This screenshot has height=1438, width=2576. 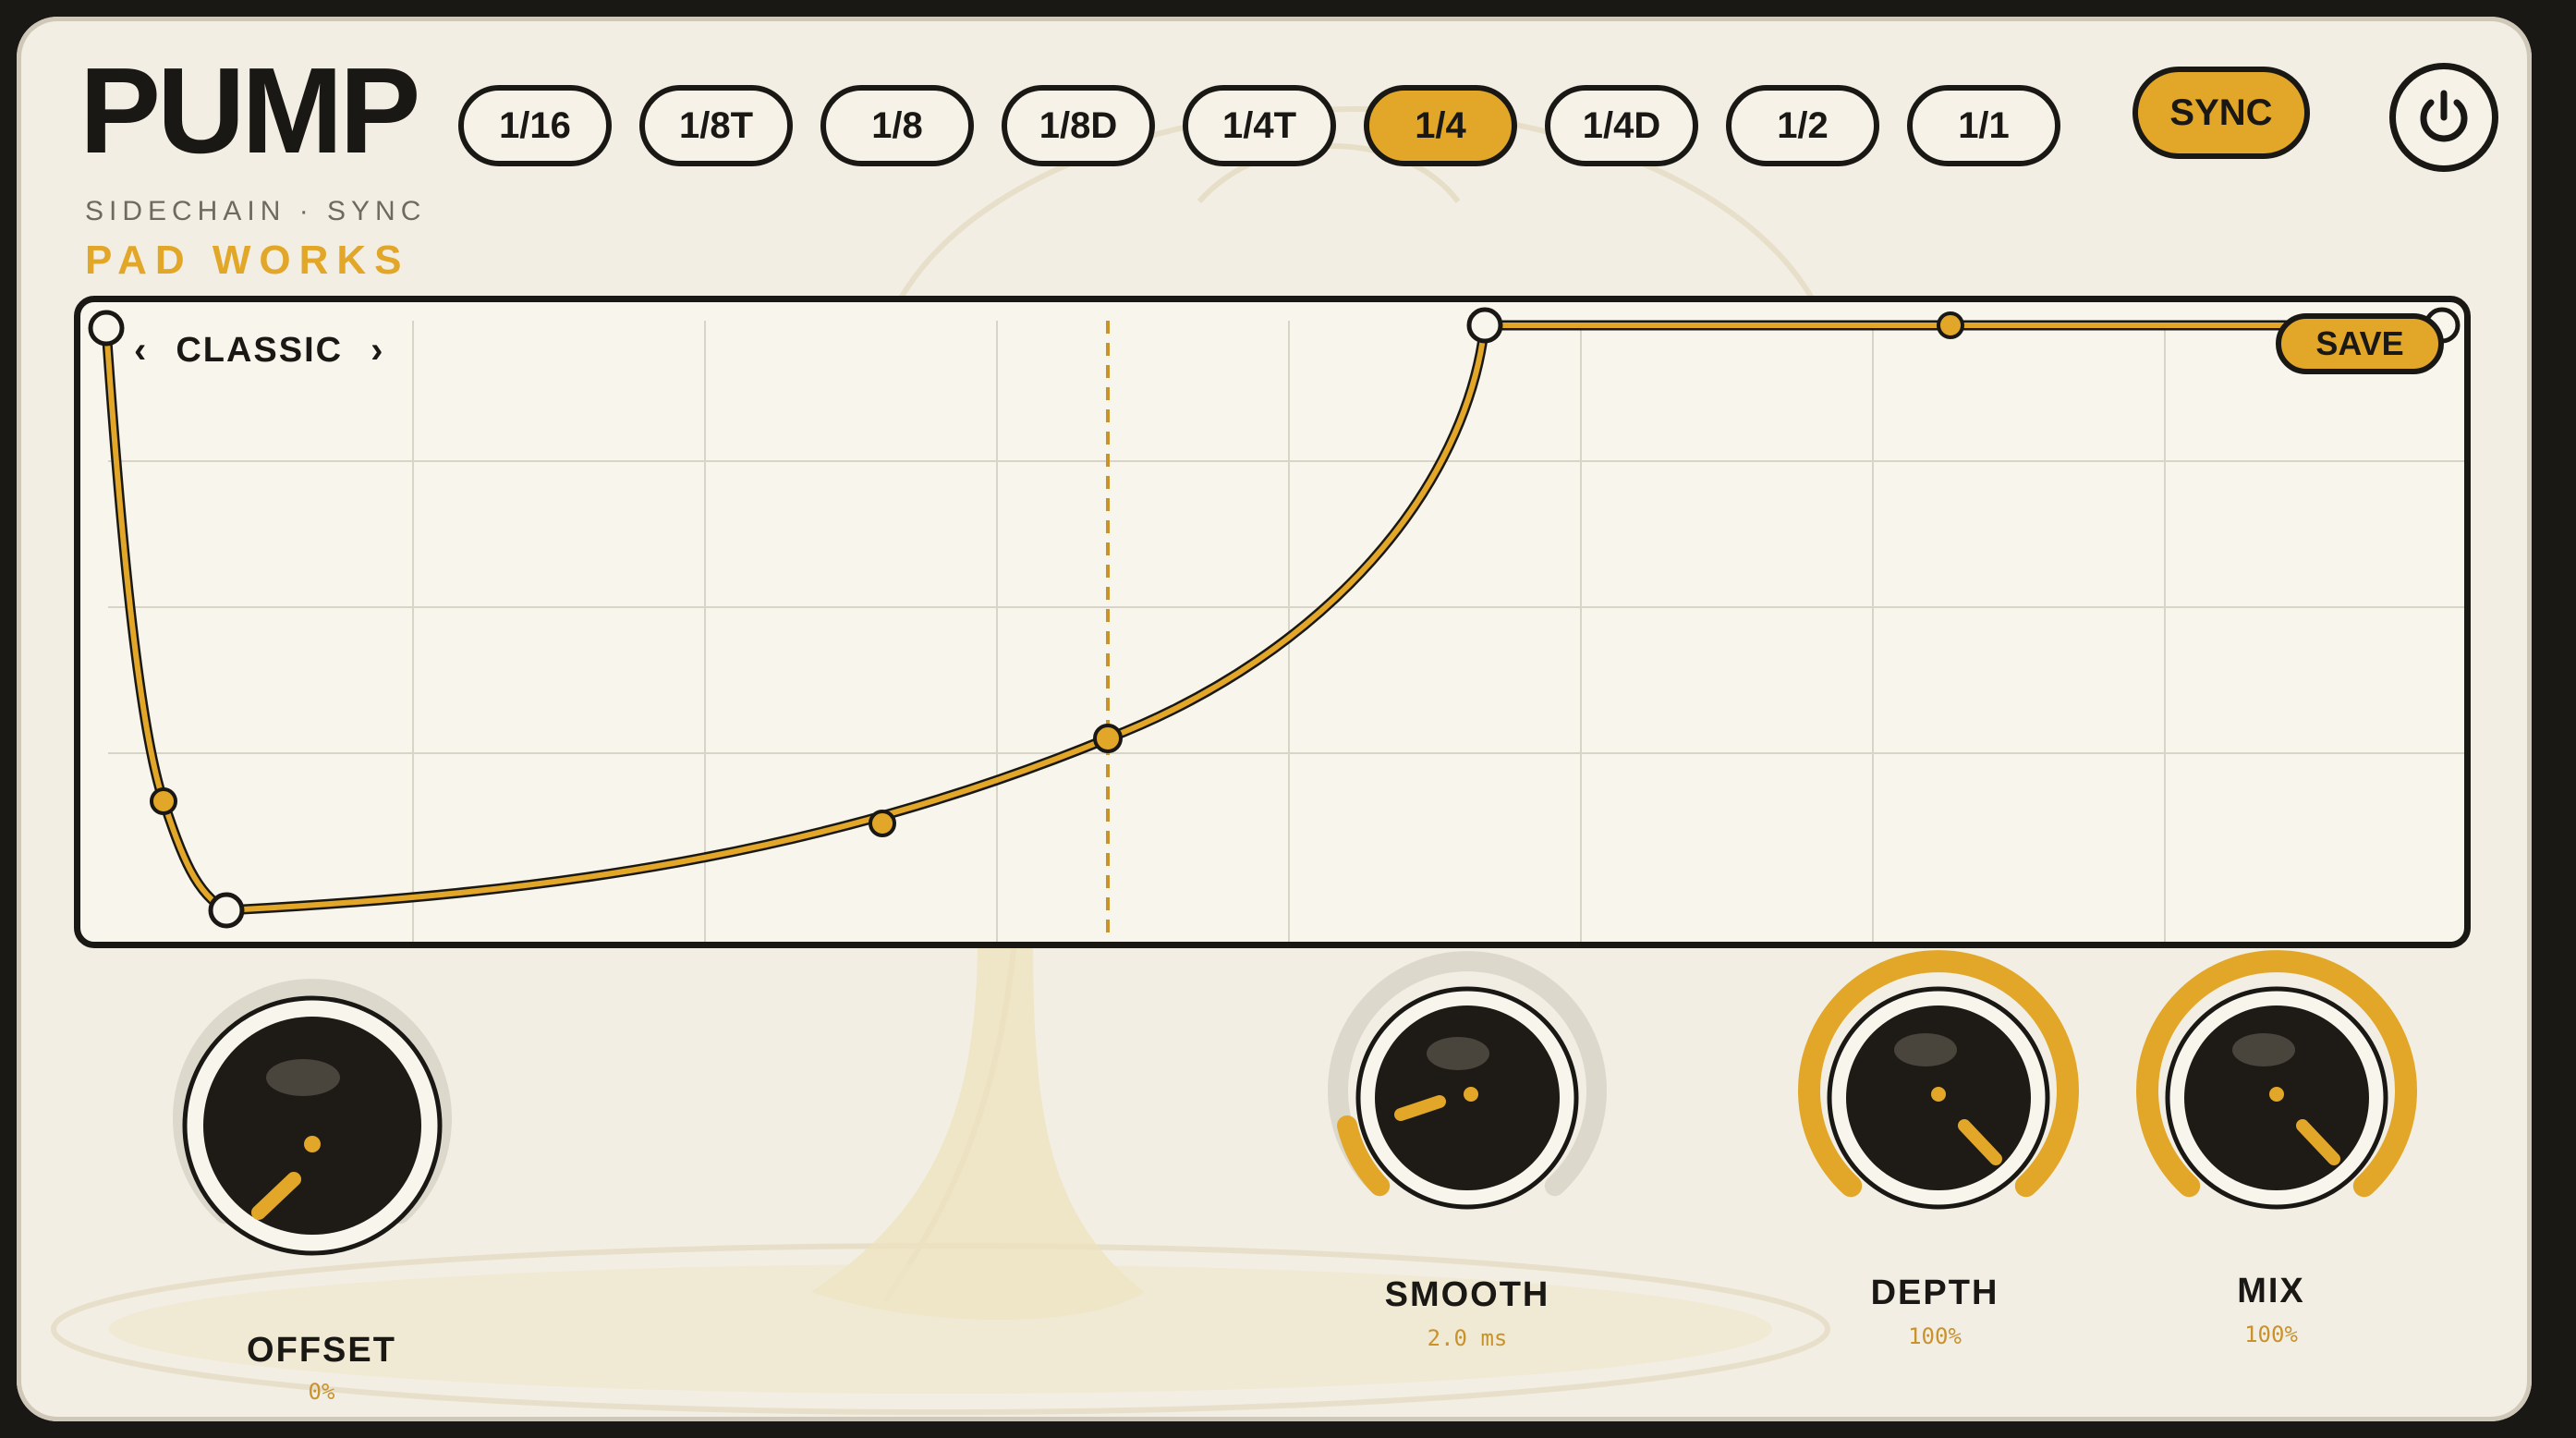 I want to click on depth-value: 100%, so click(x=1935, y=1336).